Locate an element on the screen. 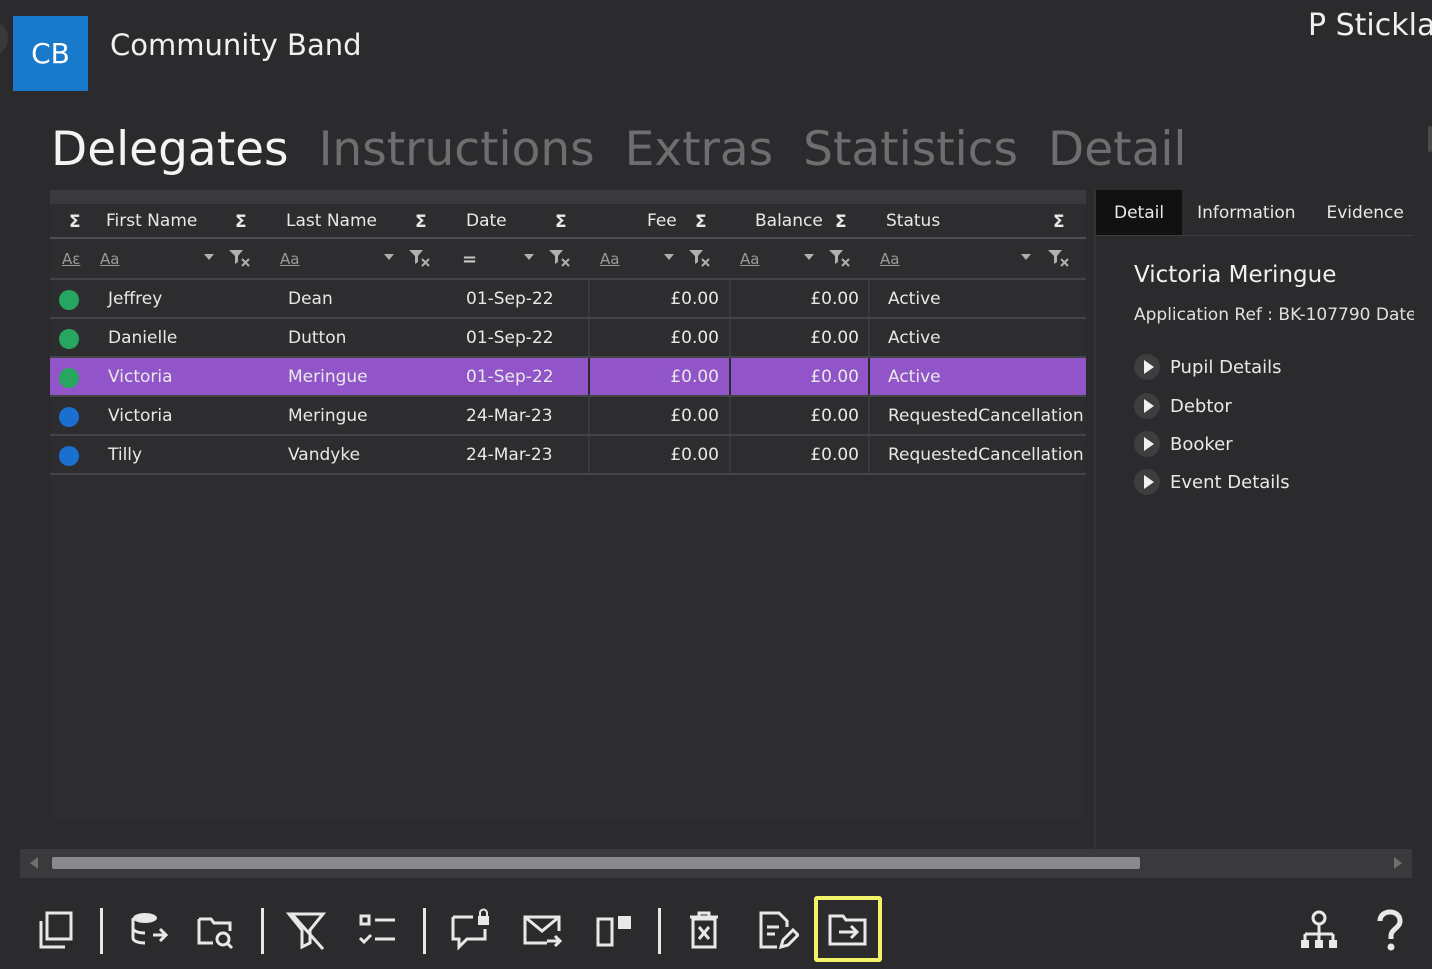  tab-delegates: Delegates is located at coordinates (170, 150).